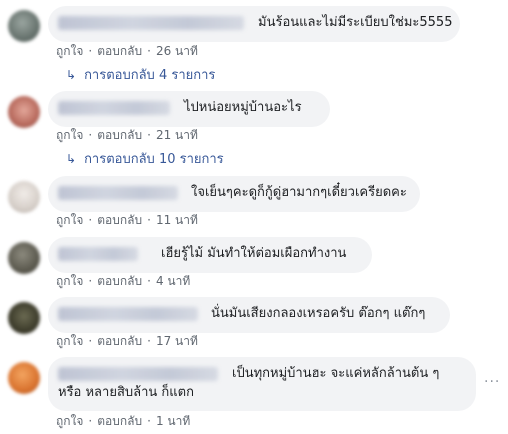 Image resolution: width=508 pixels, height=434 pixels. What do you see at coordinates (254, 253) in the screenshot?
I see `comment-text: เฮียรู้ไม้ มันทำให้ต่อมเผือกทำงาน` at bounding box center [254, 253].